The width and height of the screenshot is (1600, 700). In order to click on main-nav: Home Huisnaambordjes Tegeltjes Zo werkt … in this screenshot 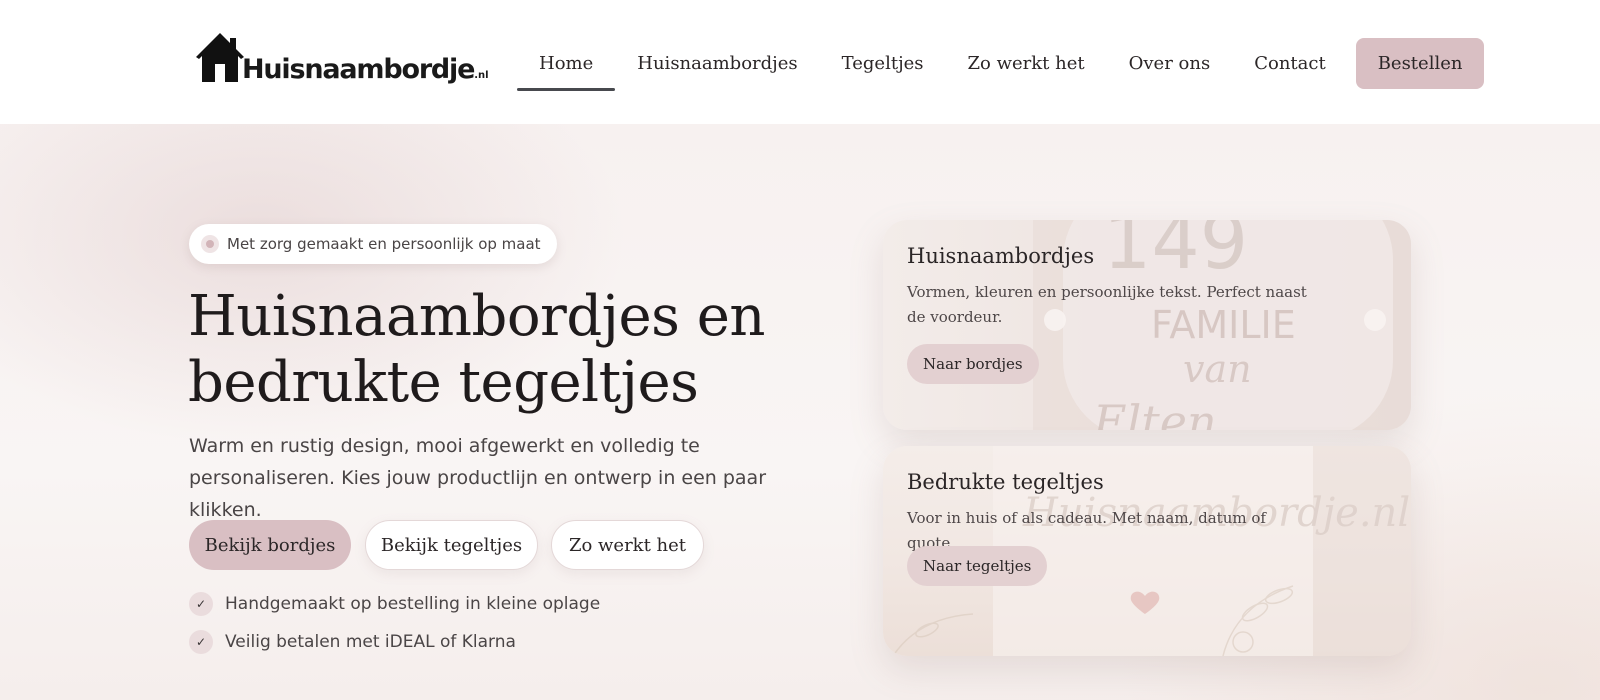, I will do `click(1001, 64)`.